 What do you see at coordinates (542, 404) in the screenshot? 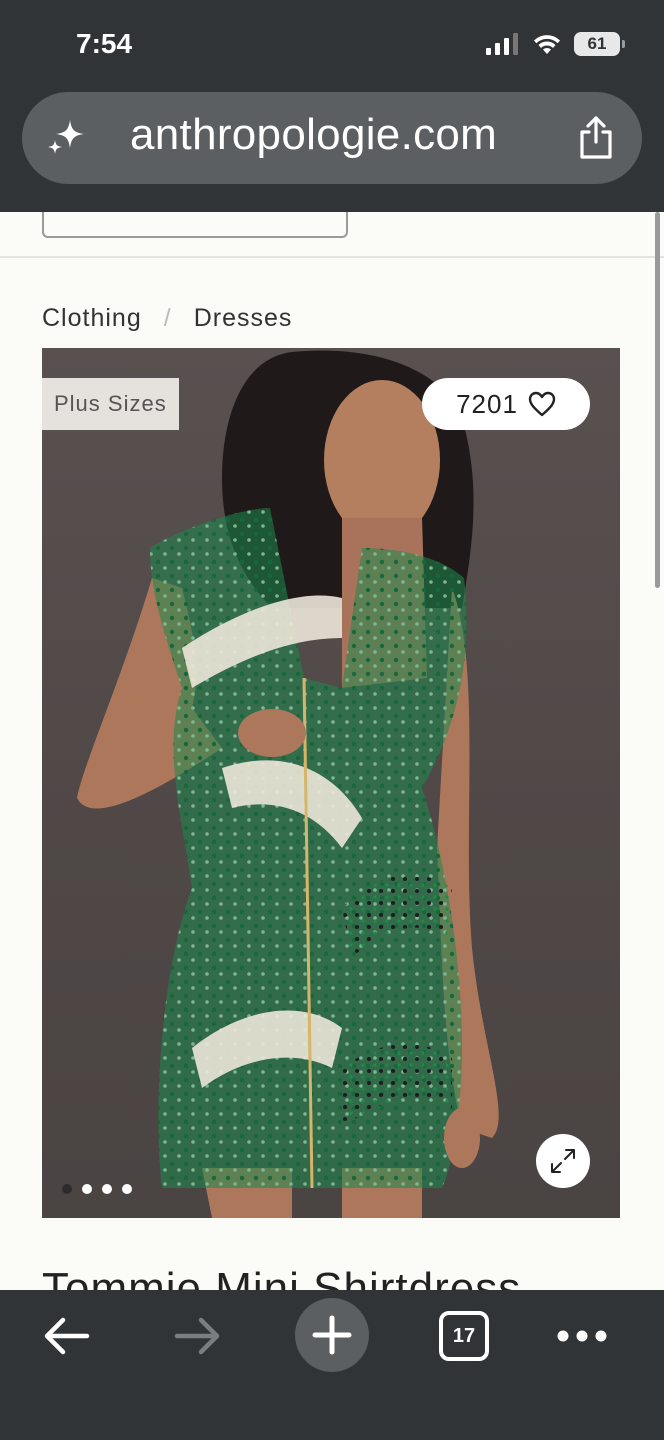
I see `heart-icon` at bounding box center [542, 404].